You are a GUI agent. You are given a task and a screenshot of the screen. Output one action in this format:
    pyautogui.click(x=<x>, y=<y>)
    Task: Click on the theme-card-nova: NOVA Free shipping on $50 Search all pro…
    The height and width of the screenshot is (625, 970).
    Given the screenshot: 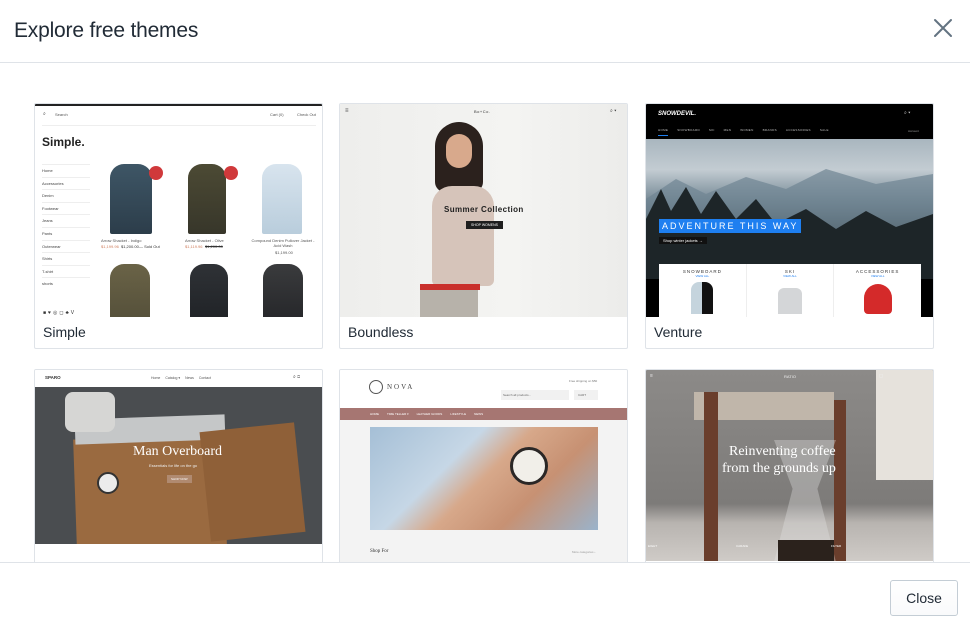 What is the action you would take?
    pyautogui.click(x=483, y=465)
    